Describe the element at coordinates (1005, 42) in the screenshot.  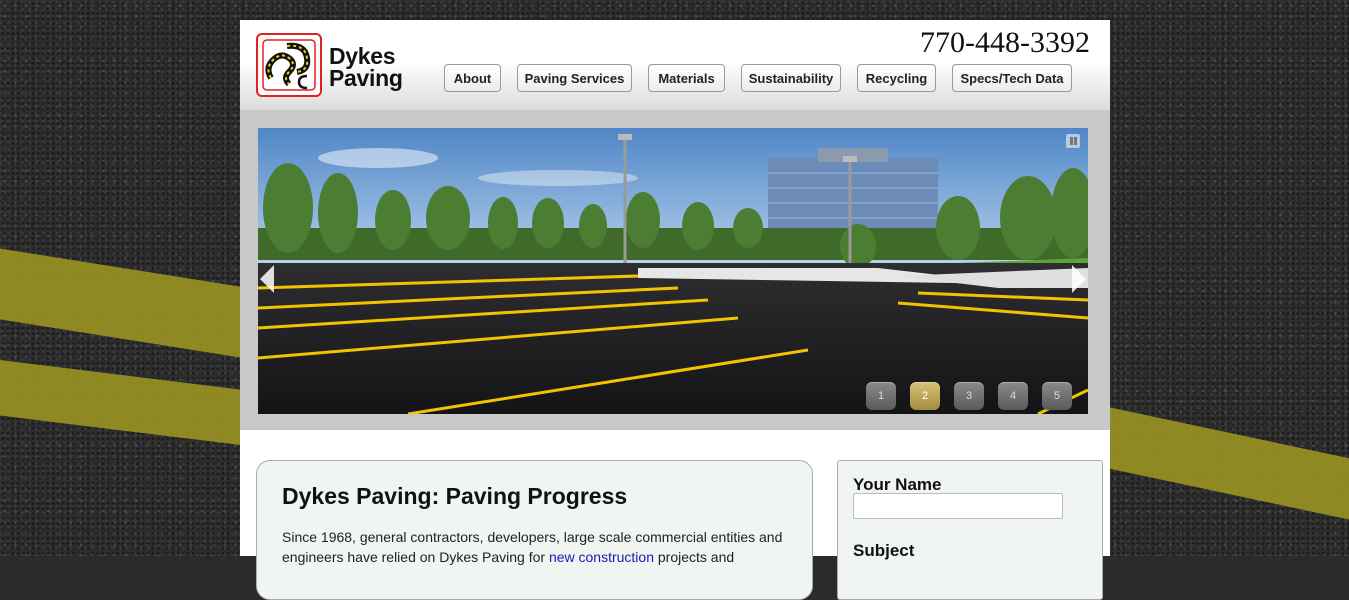
I see `phone-number: 770-448-3392` at that location.